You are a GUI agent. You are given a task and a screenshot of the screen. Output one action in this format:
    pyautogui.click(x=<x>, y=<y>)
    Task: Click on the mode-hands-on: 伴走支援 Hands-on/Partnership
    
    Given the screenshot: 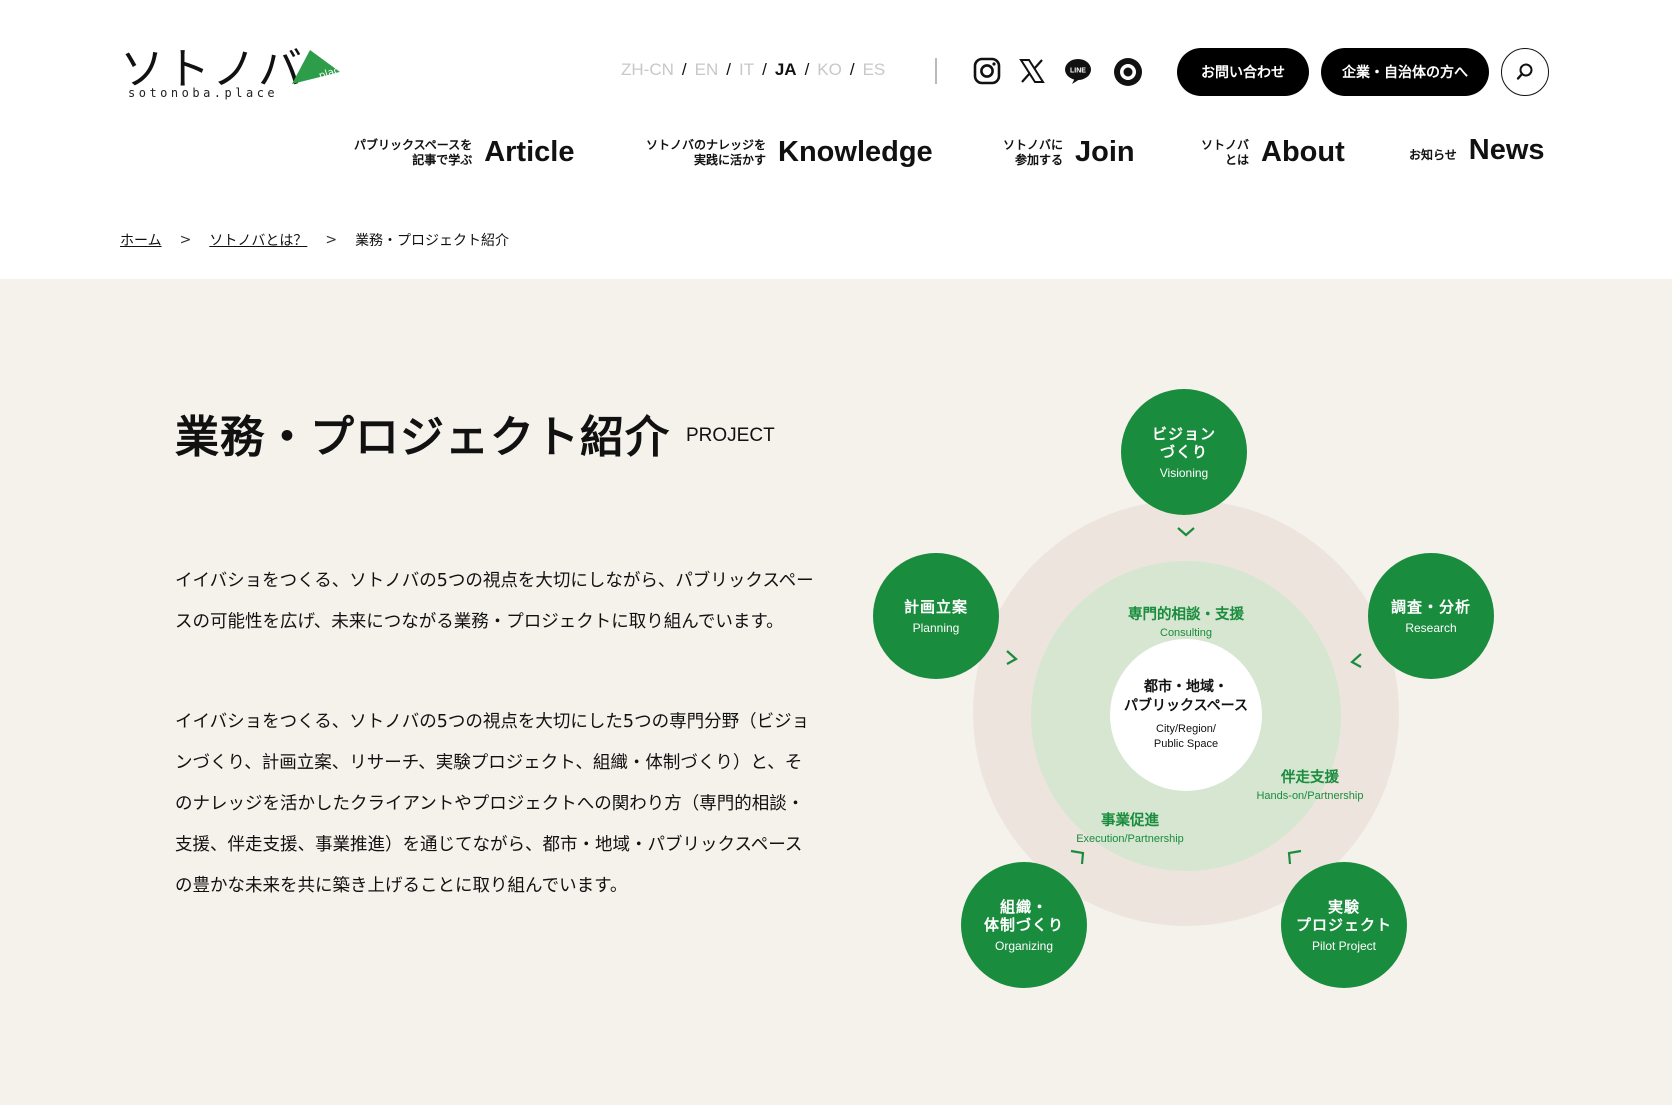 What is the action you would take?
    pyautogui.click(x=1310, y=784)
    